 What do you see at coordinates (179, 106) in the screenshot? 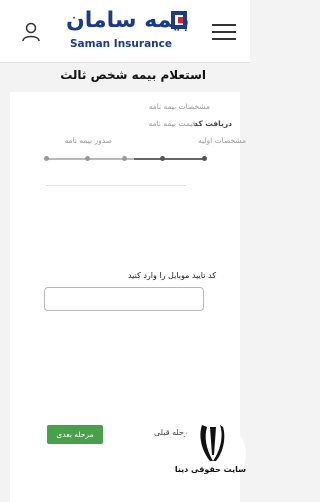
I see `step-label-policy-details: مشخصات بیمه نامه` at bounding box center [179, 106].